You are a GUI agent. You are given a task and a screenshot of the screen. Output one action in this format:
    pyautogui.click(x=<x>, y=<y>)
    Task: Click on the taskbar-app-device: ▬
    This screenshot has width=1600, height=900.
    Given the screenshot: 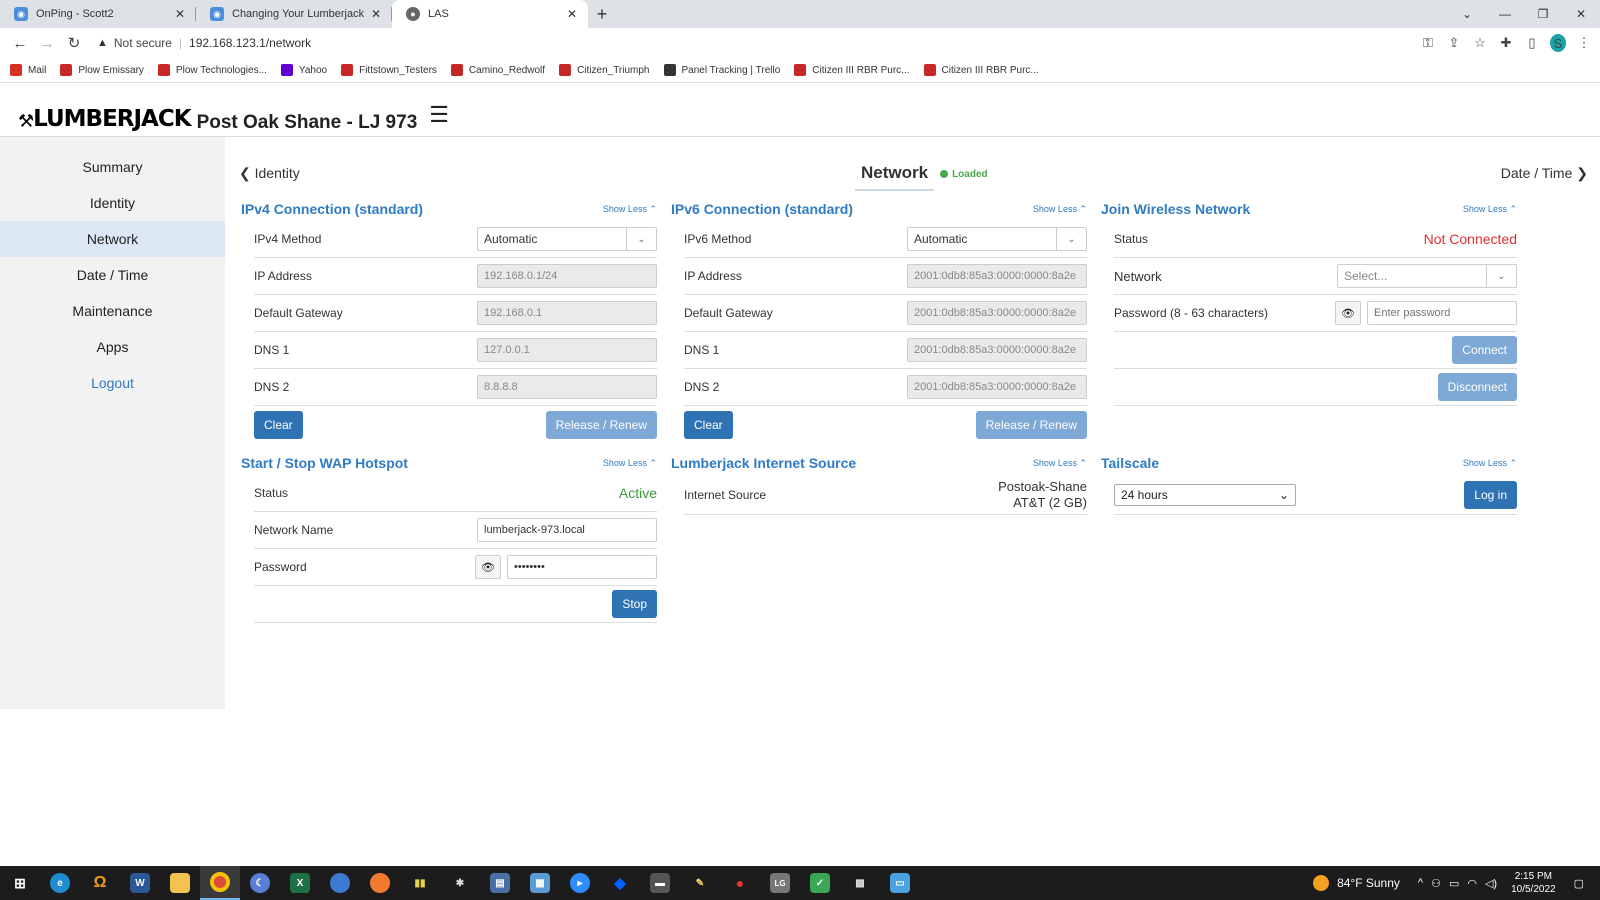 What is the action you would take?
    pyautogui.click(x=660, y=883)
    